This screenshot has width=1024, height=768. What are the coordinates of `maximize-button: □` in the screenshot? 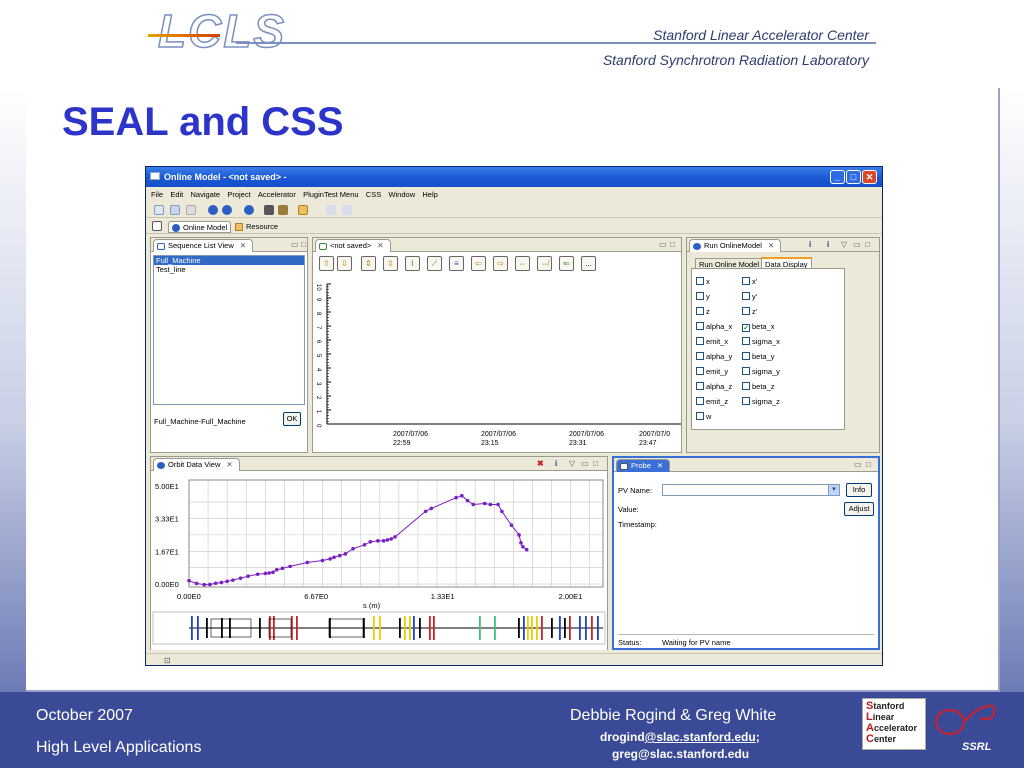 It's located at (853, 177).